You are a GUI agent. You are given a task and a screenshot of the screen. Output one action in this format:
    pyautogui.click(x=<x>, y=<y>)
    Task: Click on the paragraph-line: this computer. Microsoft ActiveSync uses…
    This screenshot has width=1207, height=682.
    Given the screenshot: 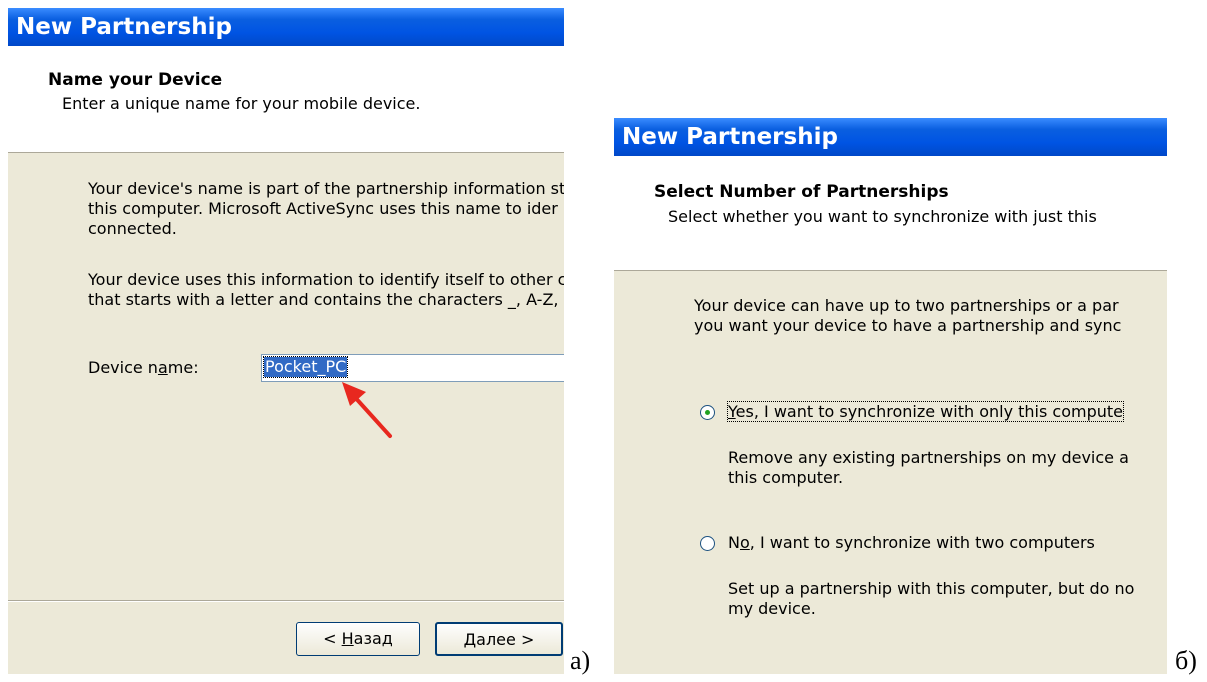 What is the action you would take?
    pyautogui.click(x=323, y=208)
    